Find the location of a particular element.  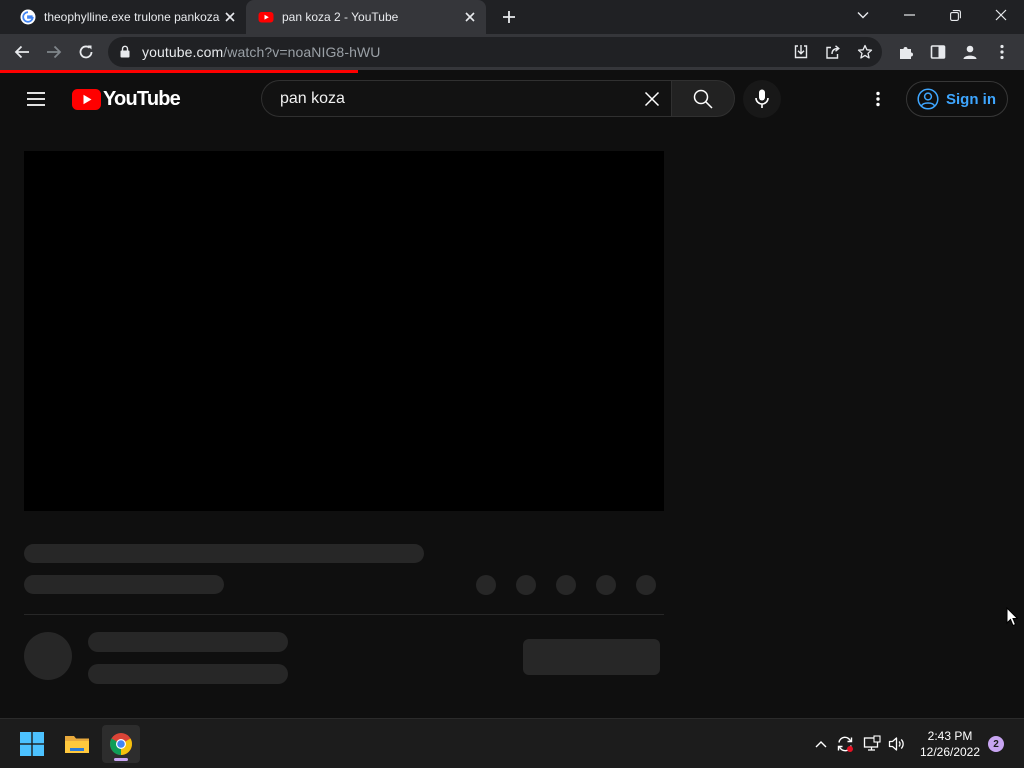

share-icon is located at coordinates (833, 52).